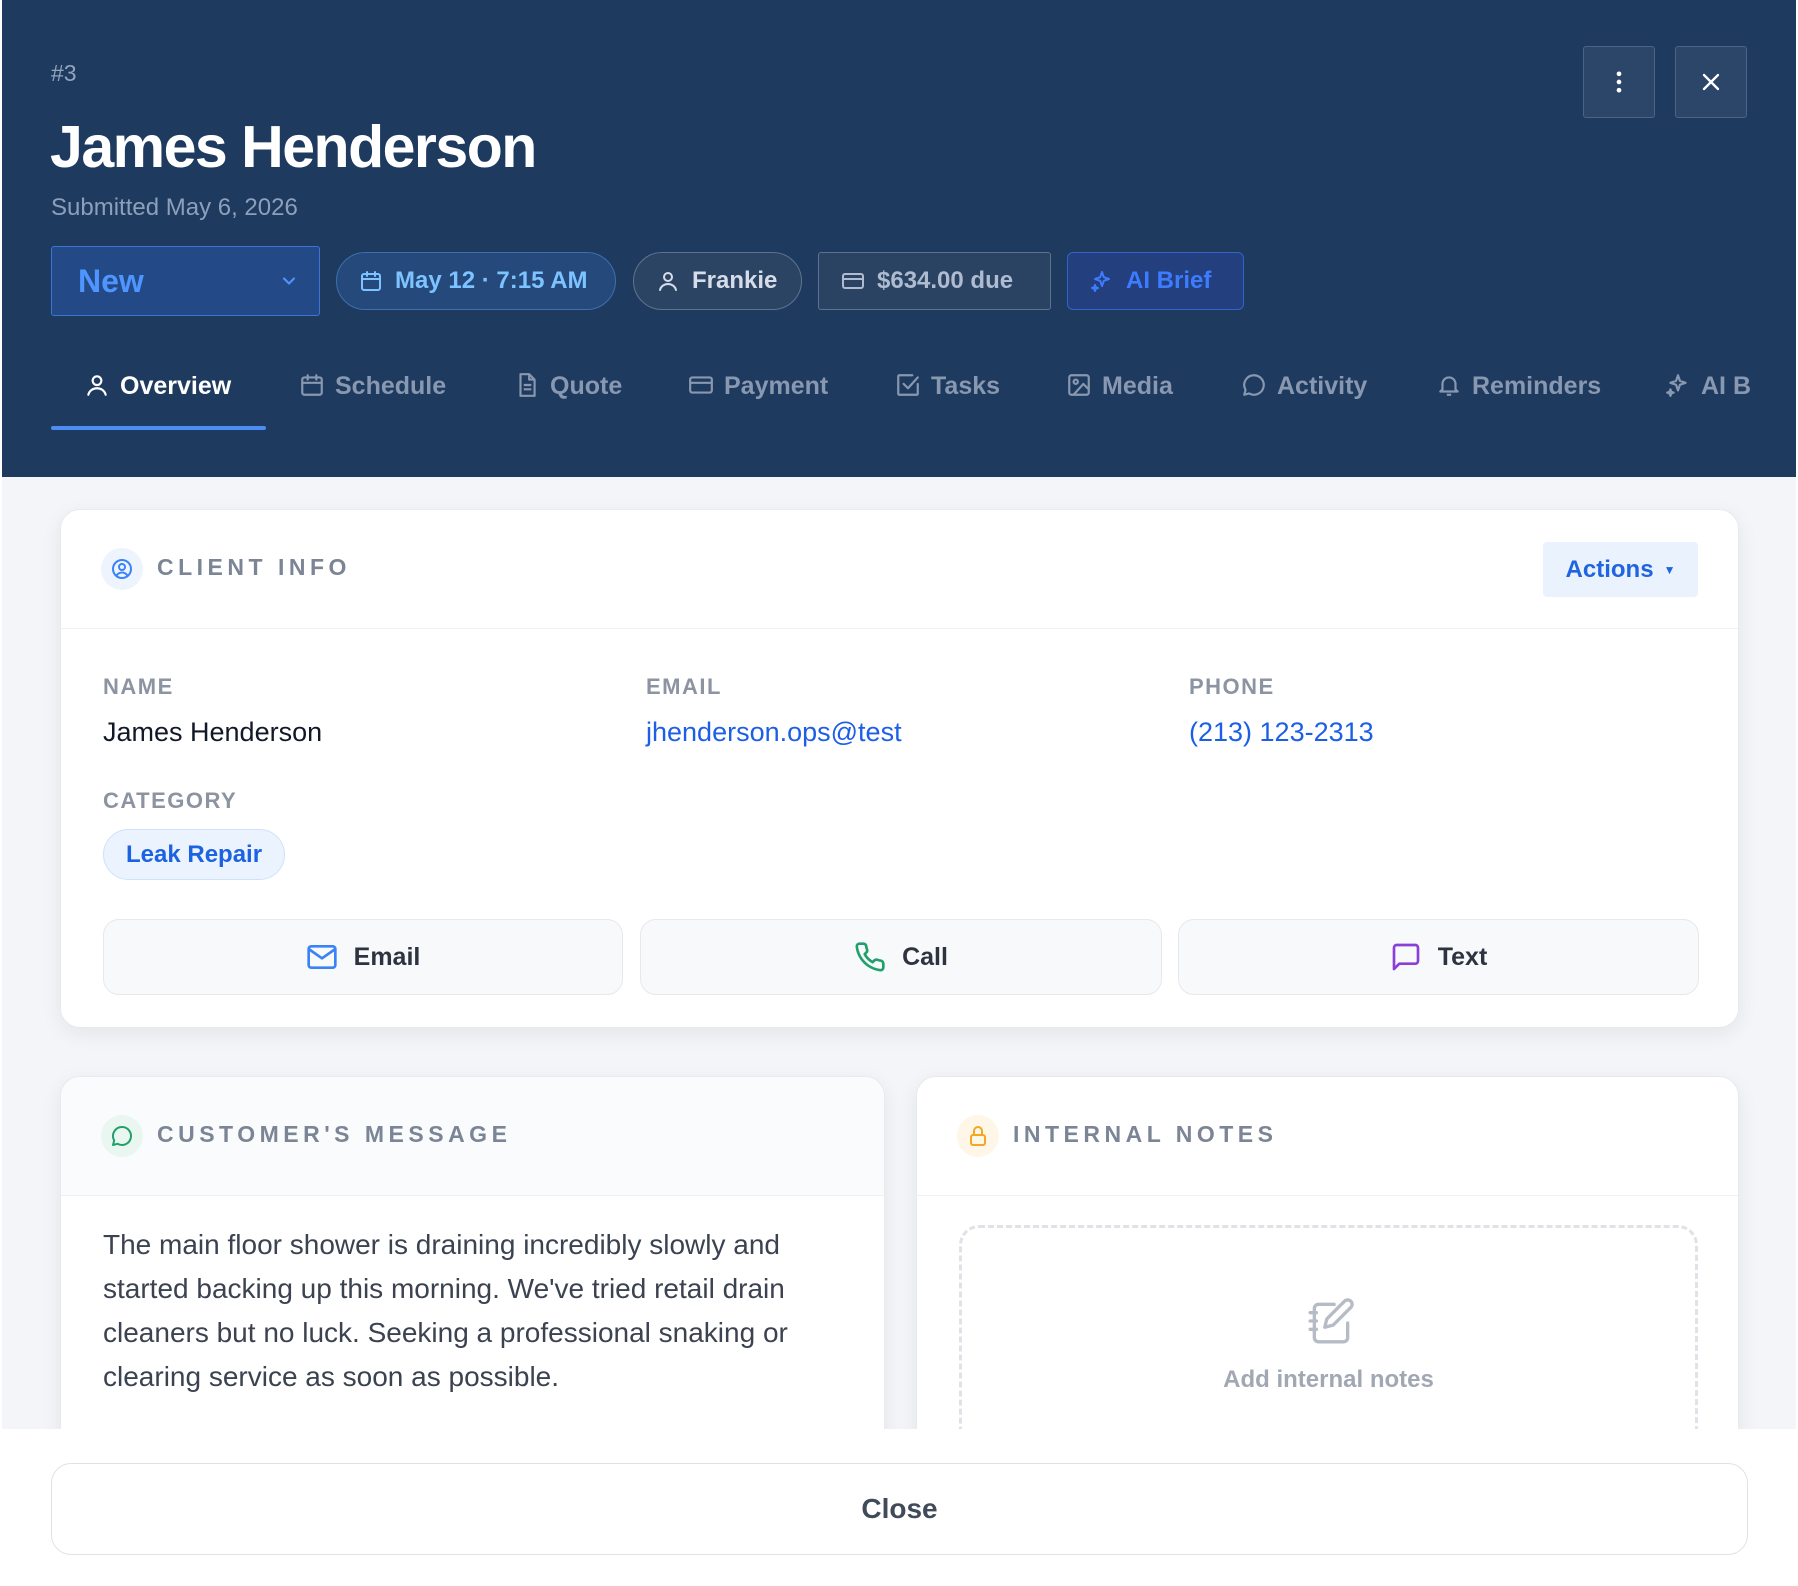 The width and height of the screenshot is (1798, 1586). What do you see at coordinates (978, 1136) in the screenshot?
I see `lock-icon` at bounding box center [978, 1136].